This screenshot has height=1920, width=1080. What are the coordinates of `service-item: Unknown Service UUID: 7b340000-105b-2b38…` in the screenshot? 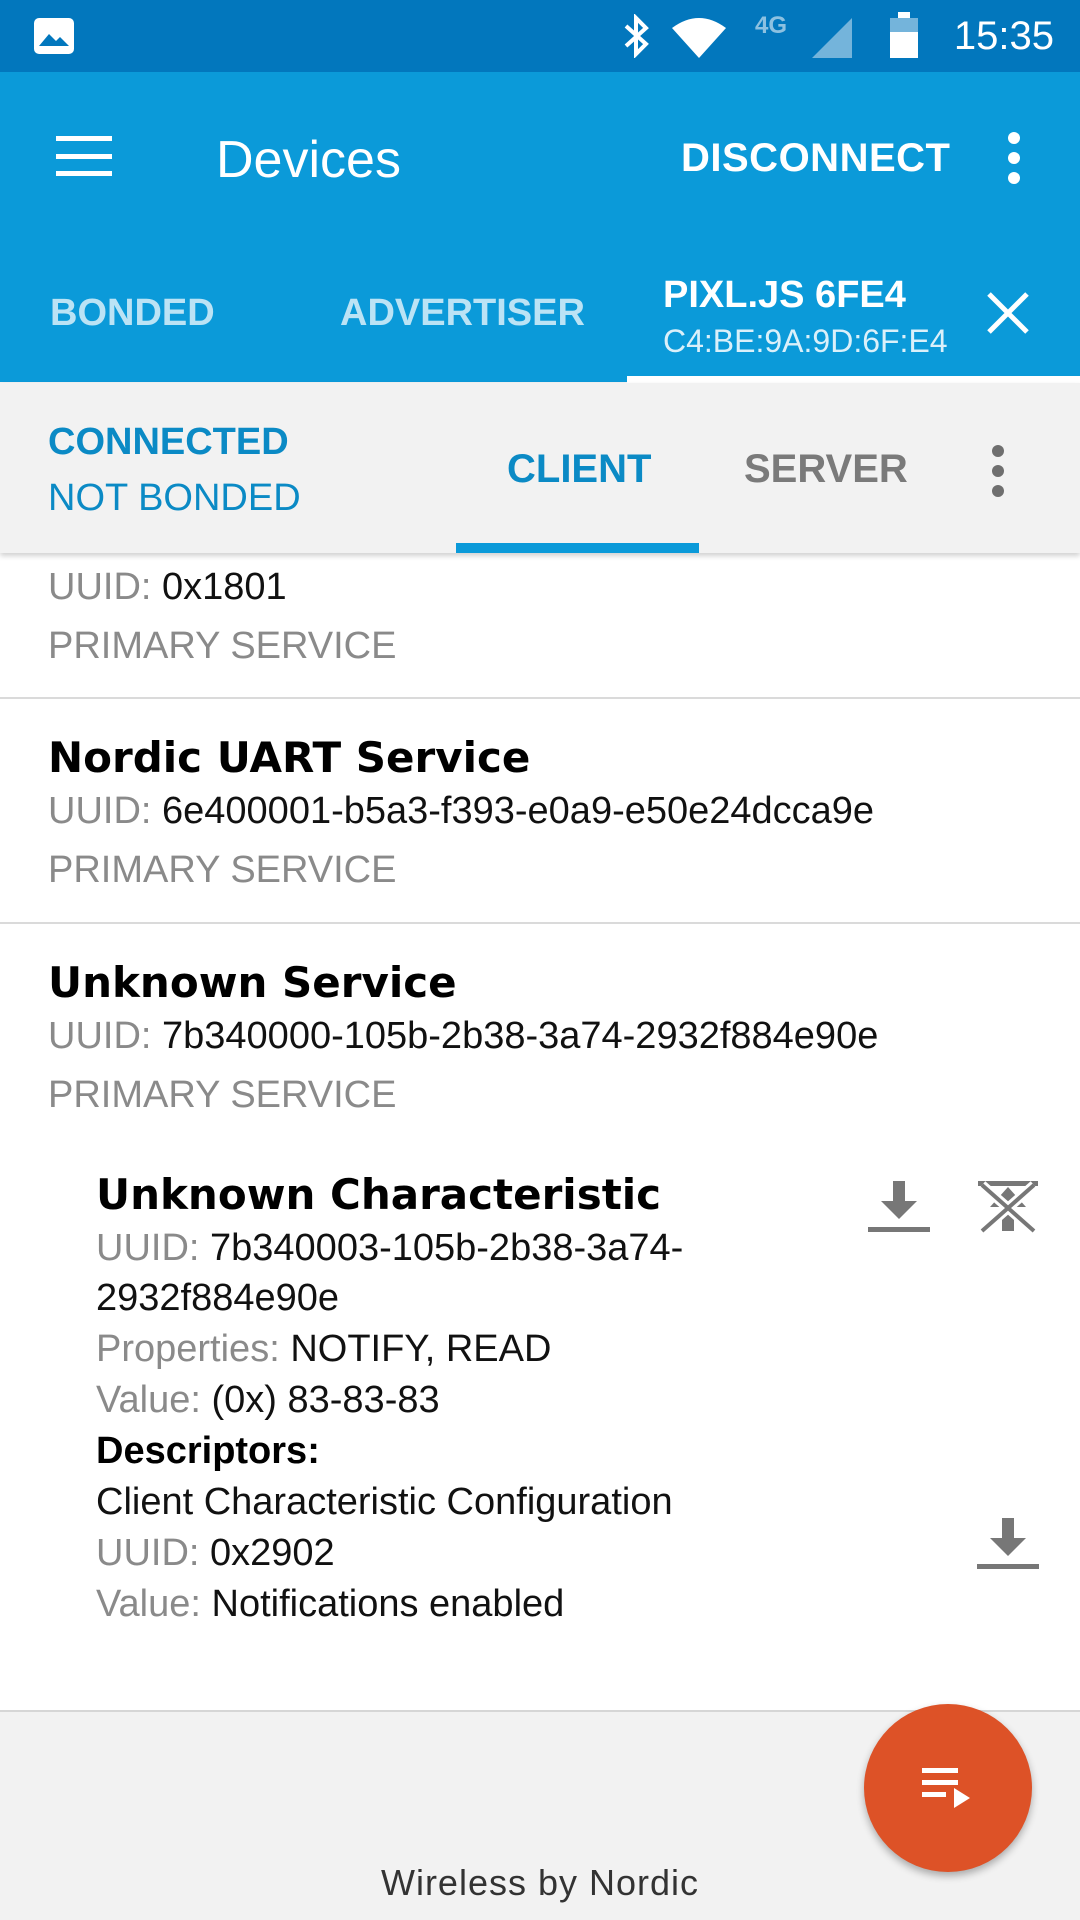 It's located at (463, 1037).